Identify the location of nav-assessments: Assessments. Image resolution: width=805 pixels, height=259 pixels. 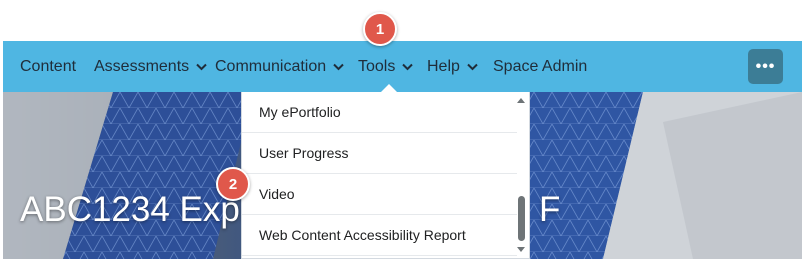
(150, 66).